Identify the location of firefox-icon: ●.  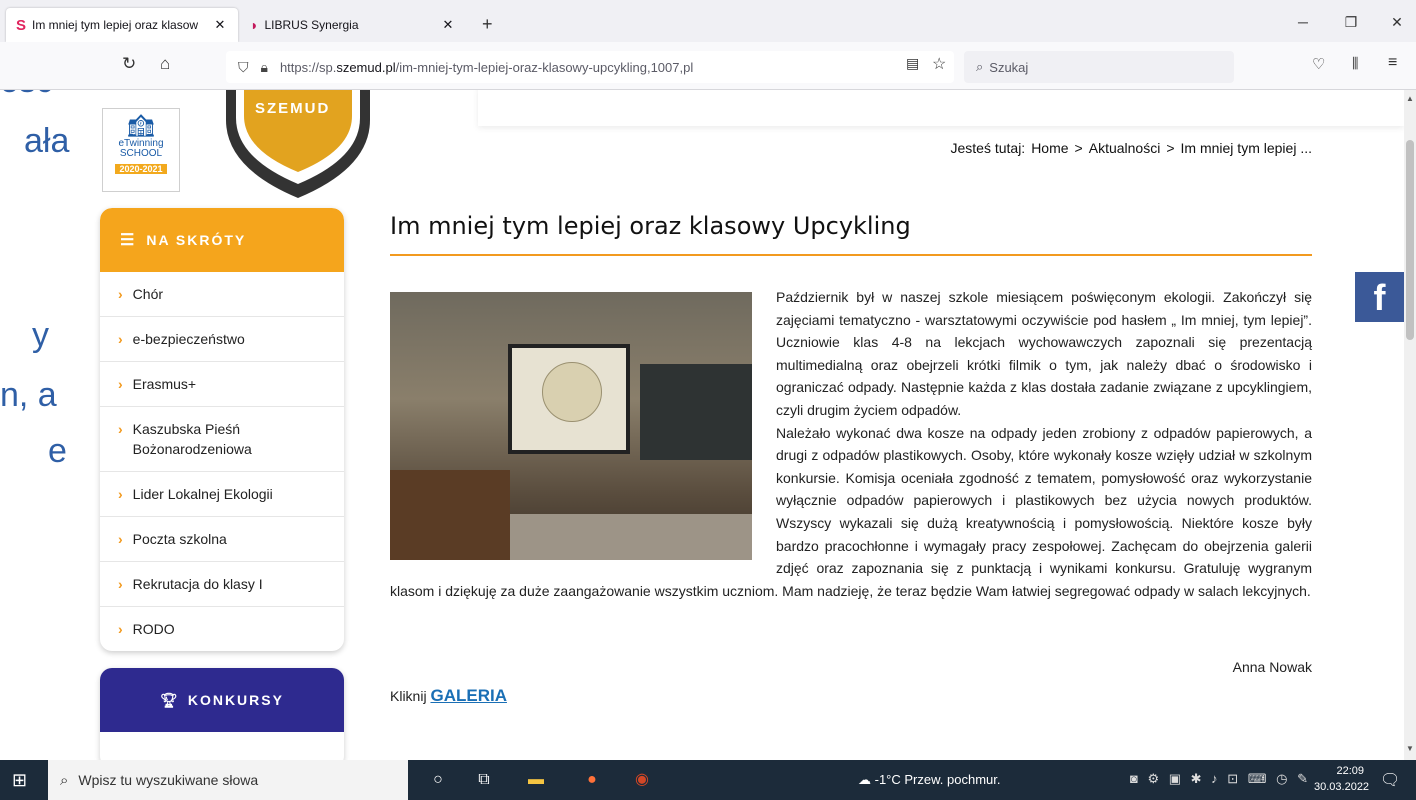
(592, 780).